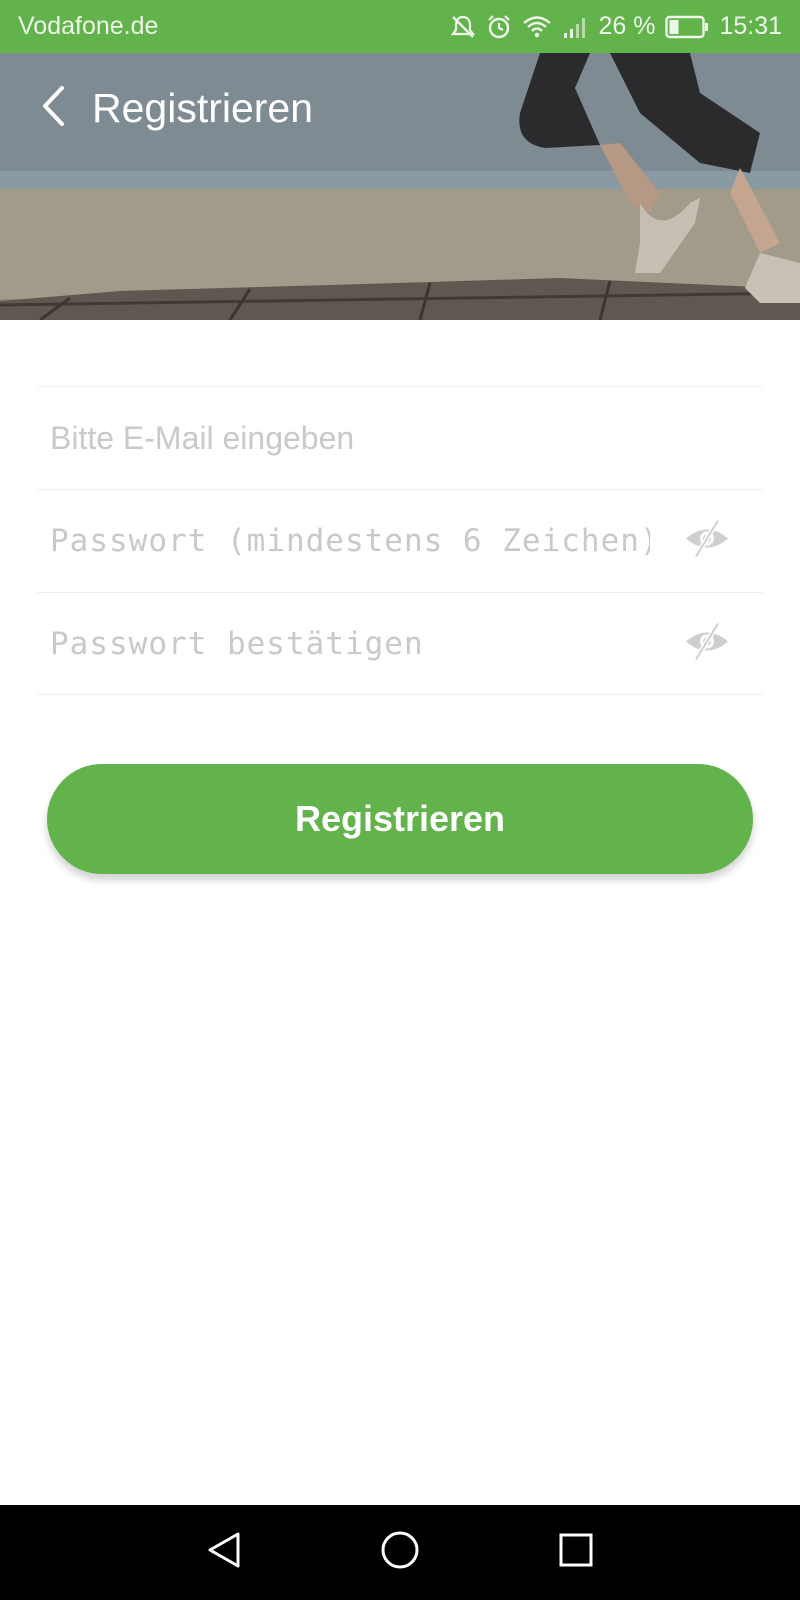  What do you see at coordinates (627, 26) in the screenshot?
I see `battery-percent: 26 %` at bounding box center [627, 26].